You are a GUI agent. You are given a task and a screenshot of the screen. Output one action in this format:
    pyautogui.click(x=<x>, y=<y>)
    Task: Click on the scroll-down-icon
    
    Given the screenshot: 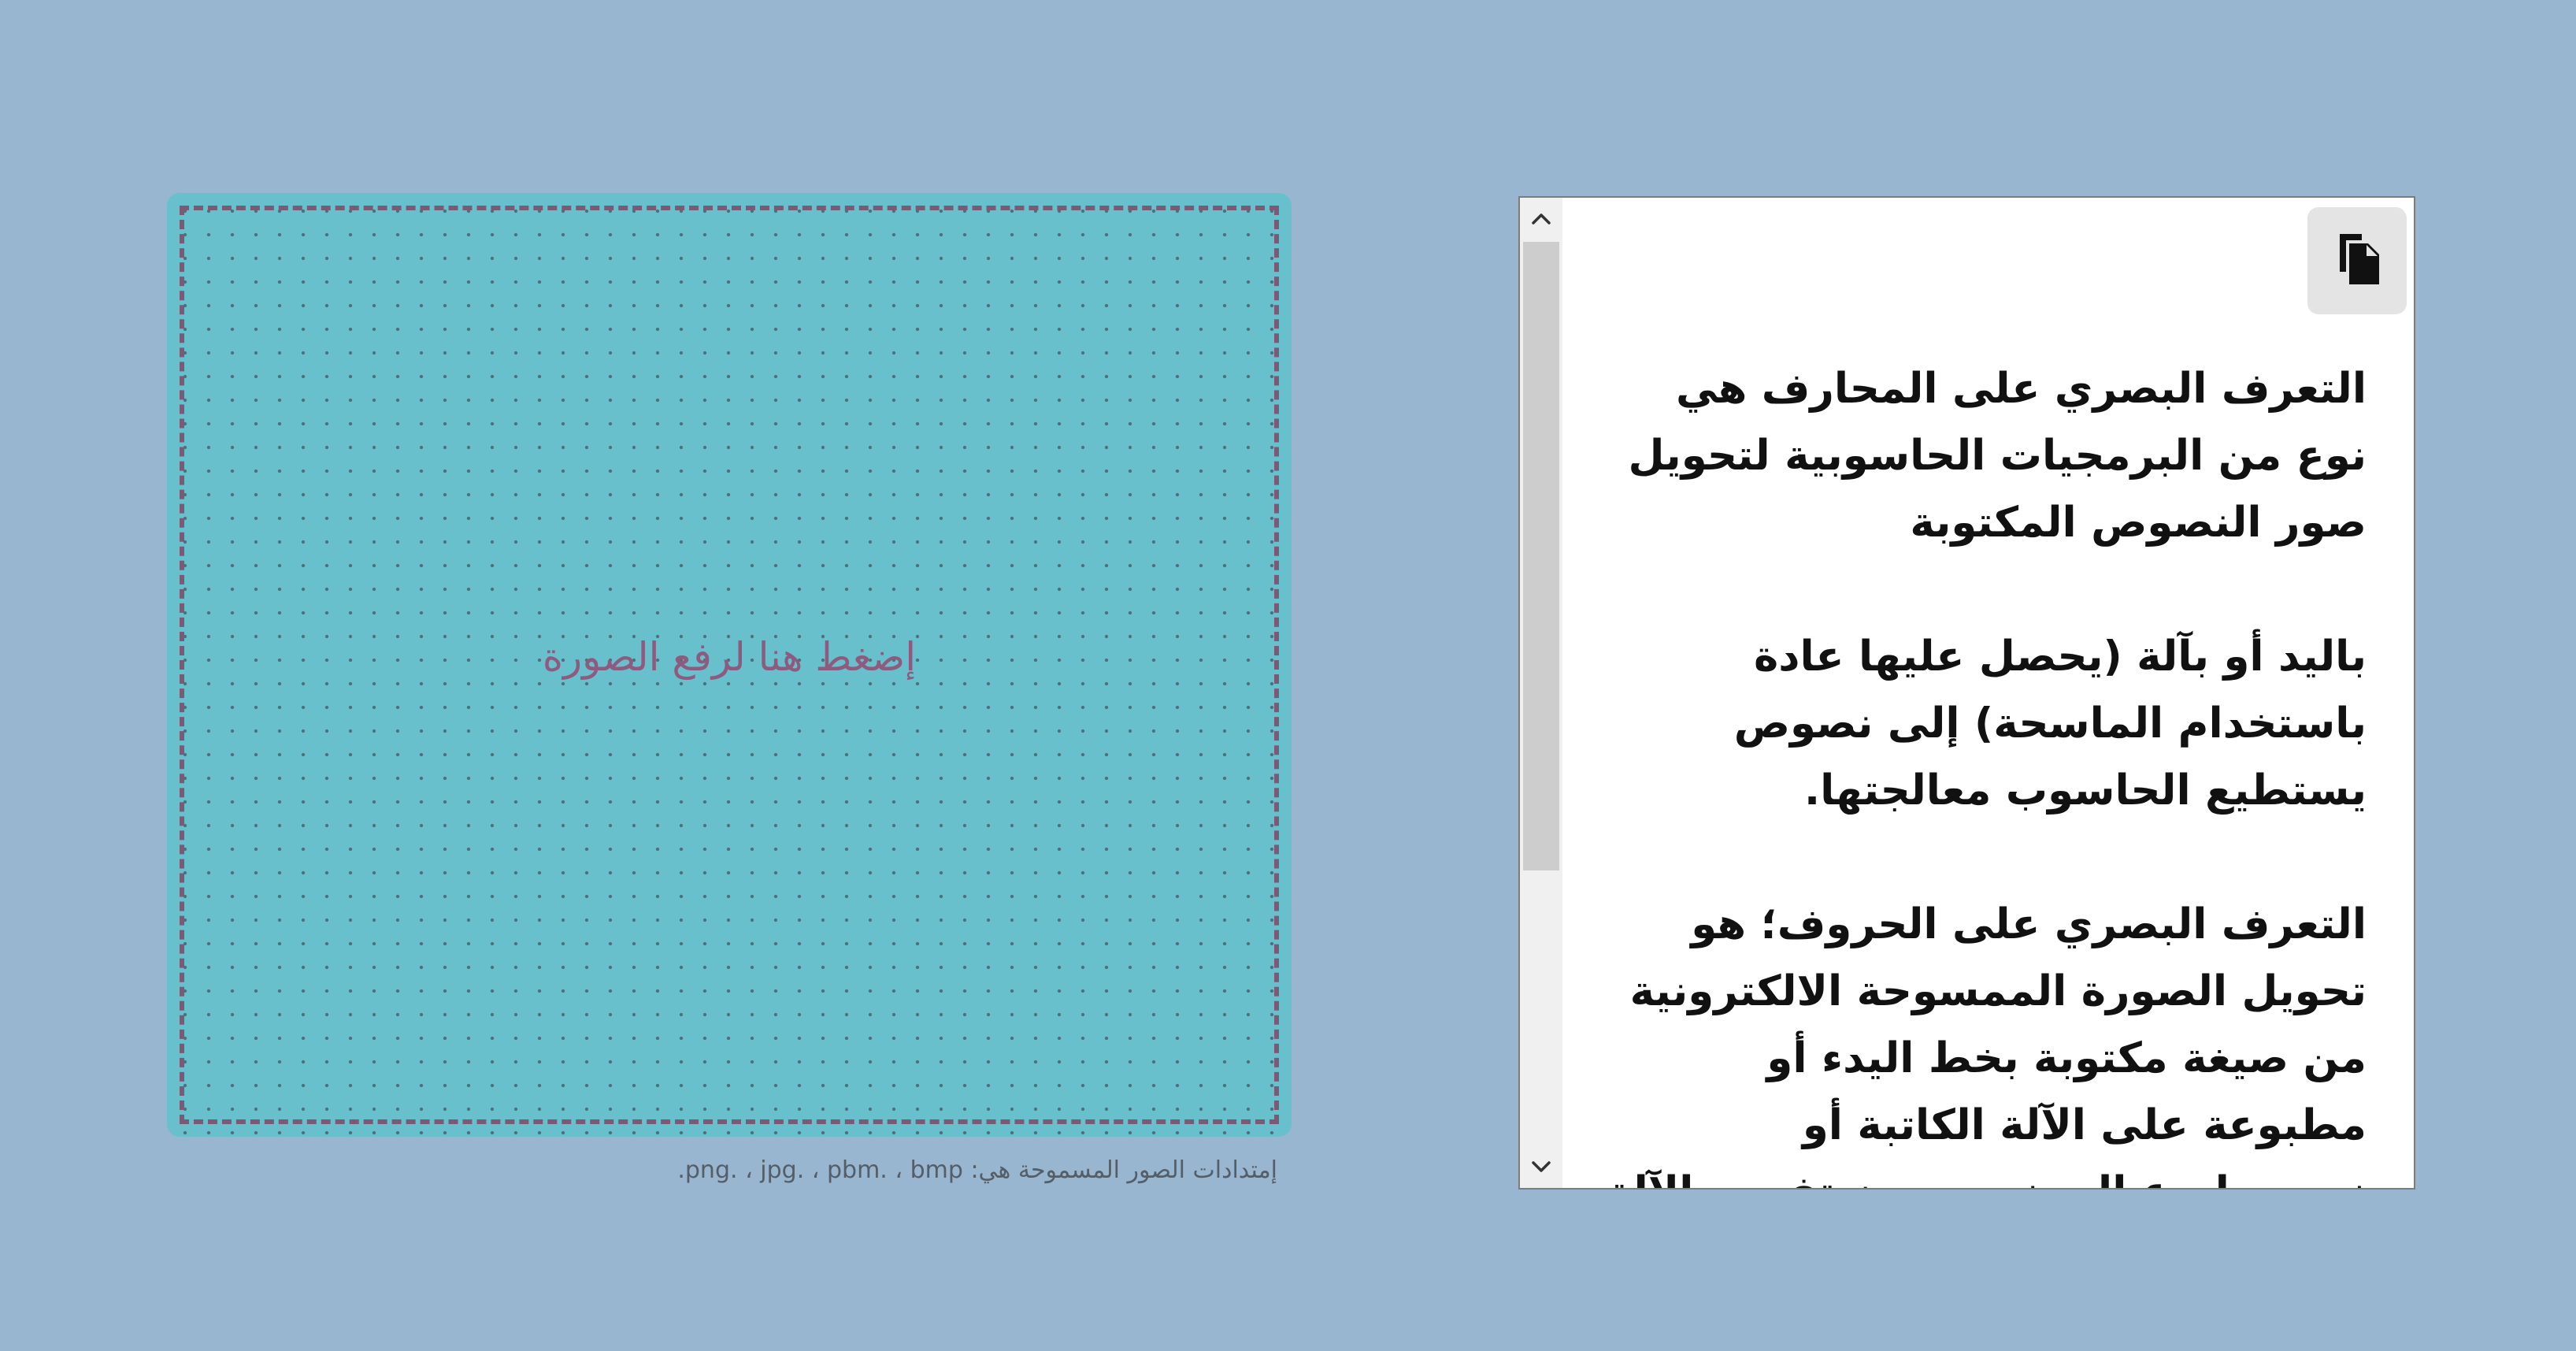 What is the action you would take?
    pyautogui.click(x=1541, y=1166)
    